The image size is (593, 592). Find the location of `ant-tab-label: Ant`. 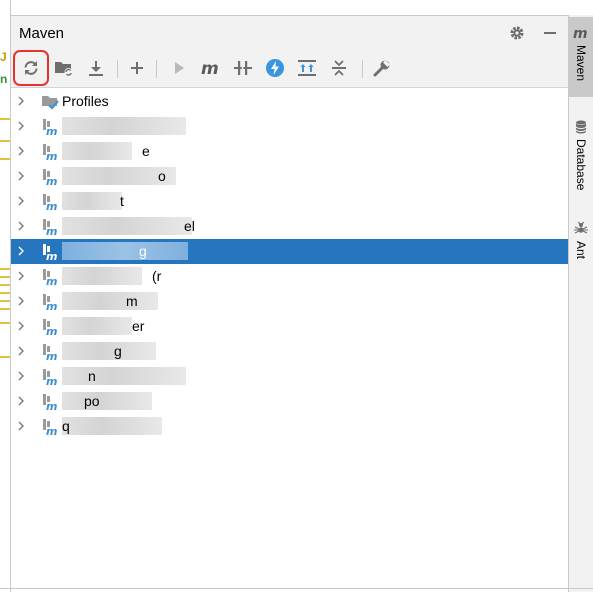

ant-tab-label: Ant is located at coordinates (581, 250).